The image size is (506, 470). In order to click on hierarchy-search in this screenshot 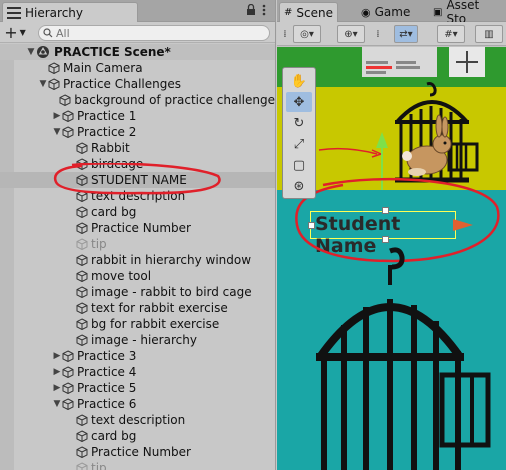, I will do `click(154, 33)`.